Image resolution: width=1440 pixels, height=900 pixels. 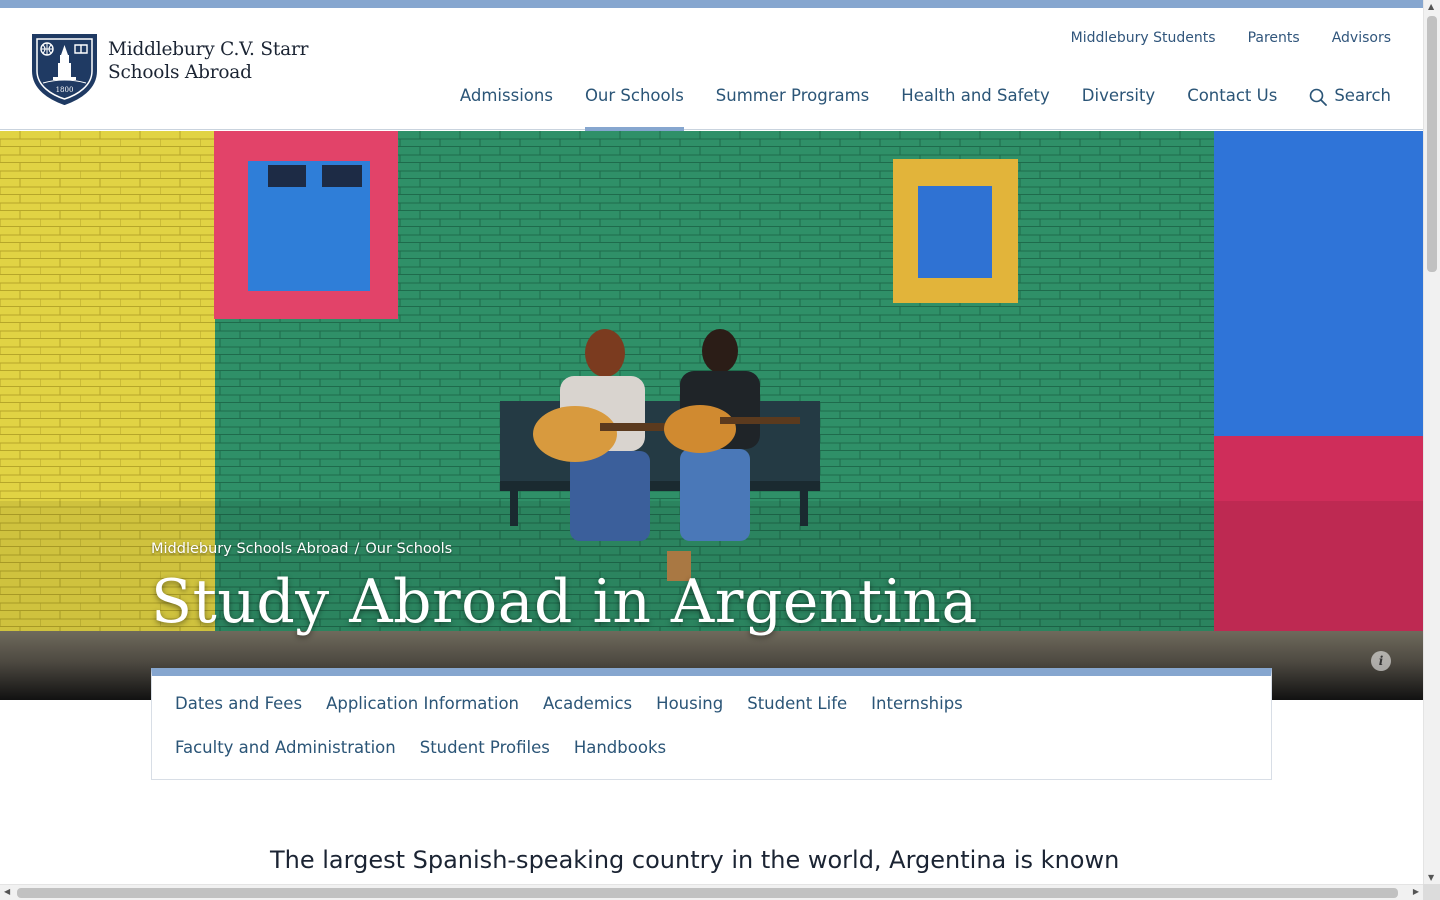 I want to click on subnav-item: Faculty and Administration, so click(x=285, y=760).